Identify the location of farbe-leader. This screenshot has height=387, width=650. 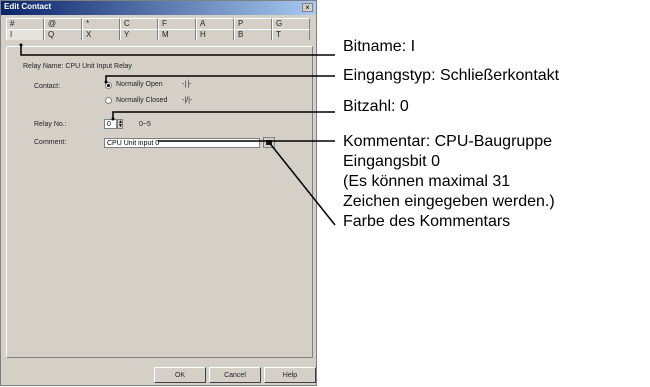
(301, 183).